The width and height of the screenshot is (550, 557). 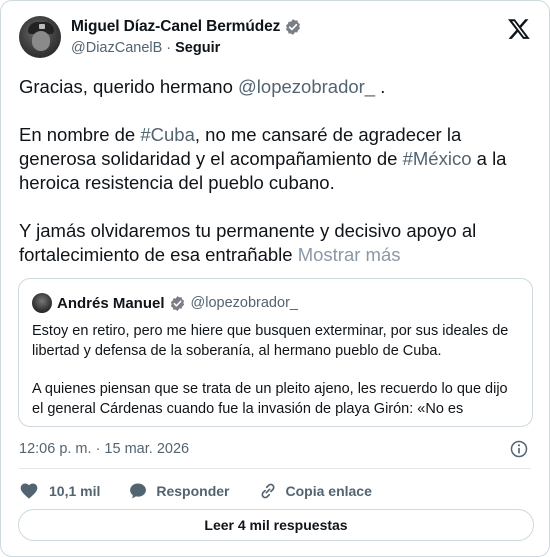 I want to click on hashtag-cuba-link: #Cuba, so click(x=167, y=134).